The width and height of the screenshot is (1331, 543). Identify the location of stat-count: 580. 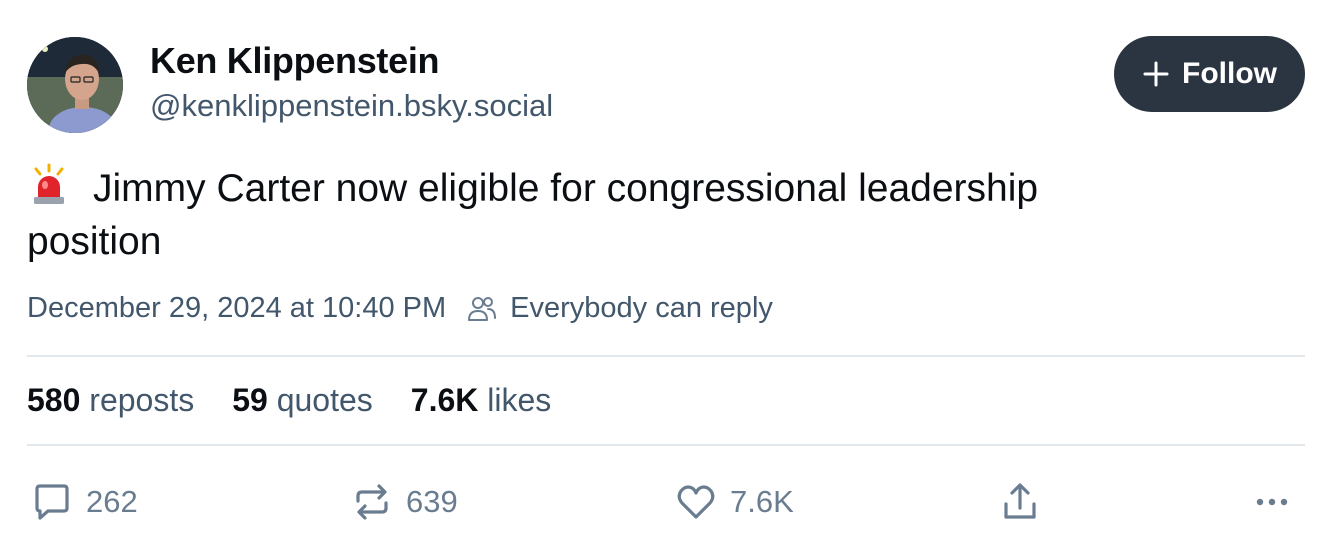
(54, 400).